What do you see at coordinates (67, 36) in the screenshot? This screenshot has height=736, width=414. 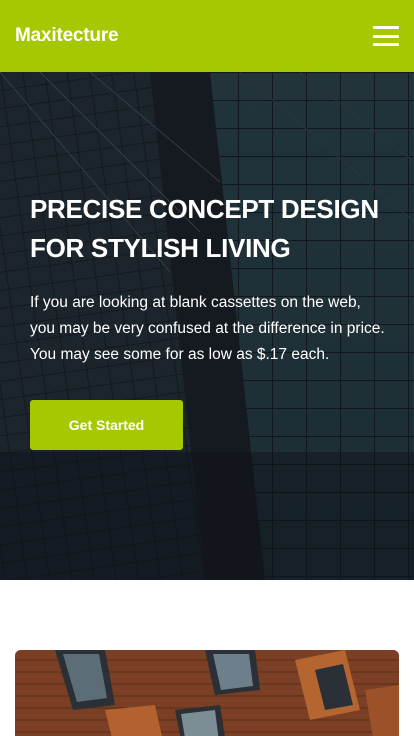 I see `brand-logo: Maxitecture` at bounding box center [67, 36].